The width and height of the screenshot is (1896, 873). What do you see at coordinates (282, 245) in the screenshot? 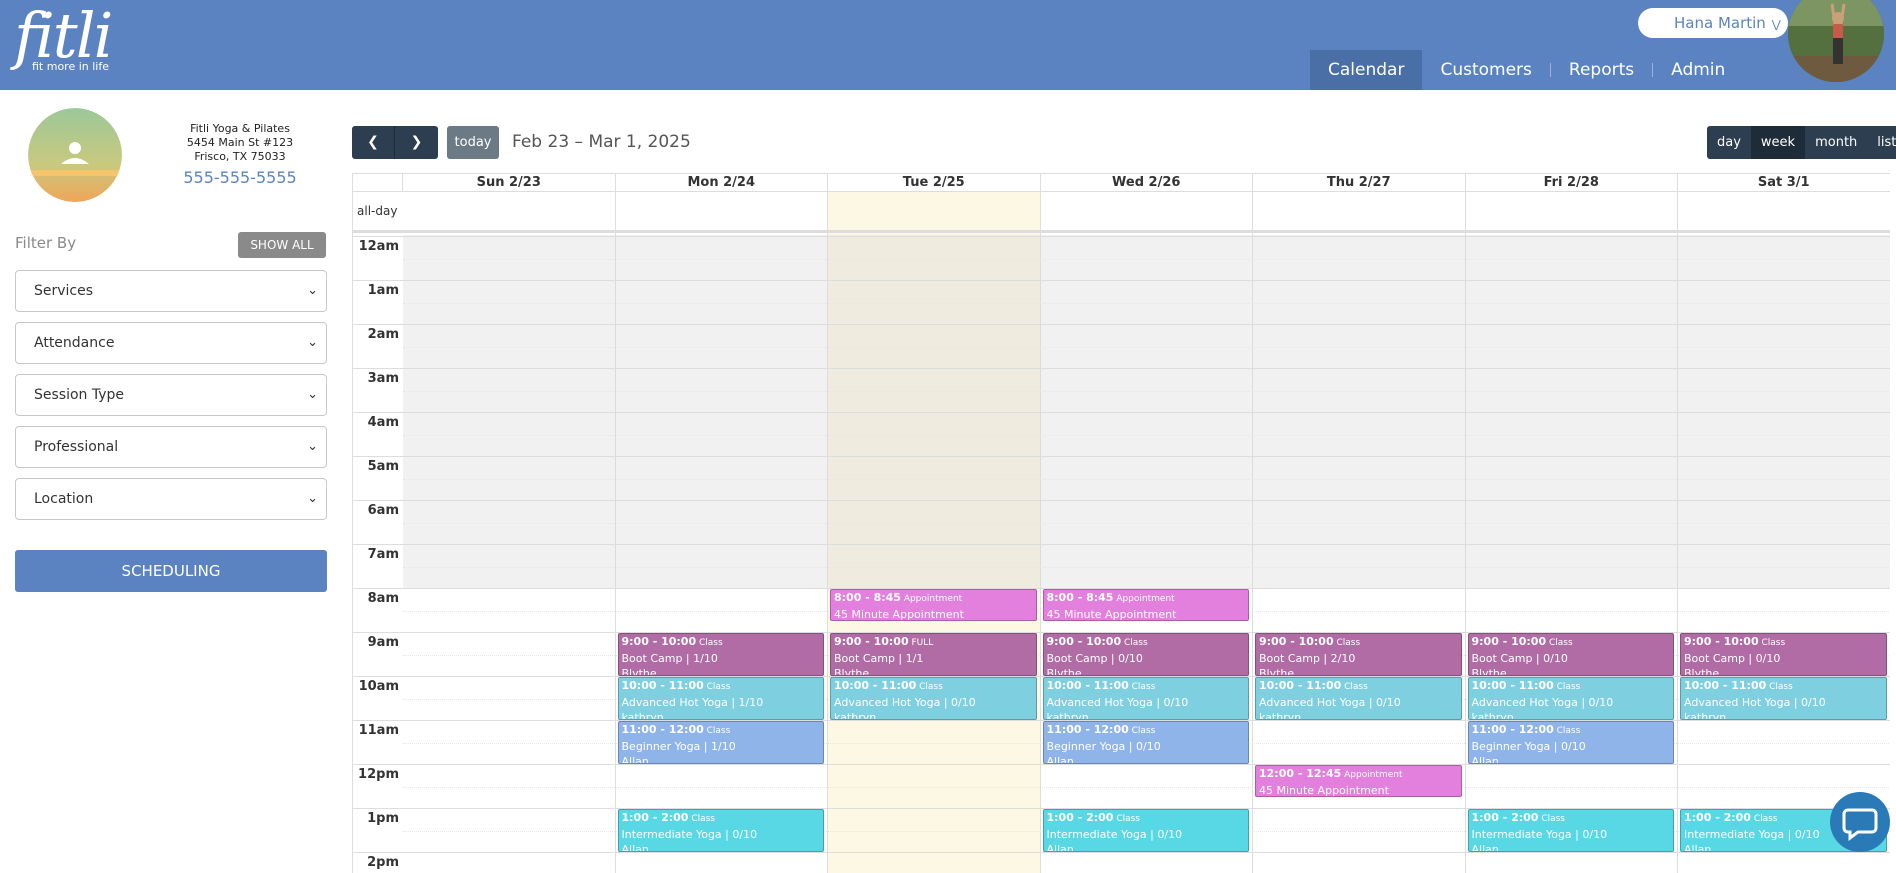
I see `show-all-button: SHOW ALL` at bounding box center [282, 245].